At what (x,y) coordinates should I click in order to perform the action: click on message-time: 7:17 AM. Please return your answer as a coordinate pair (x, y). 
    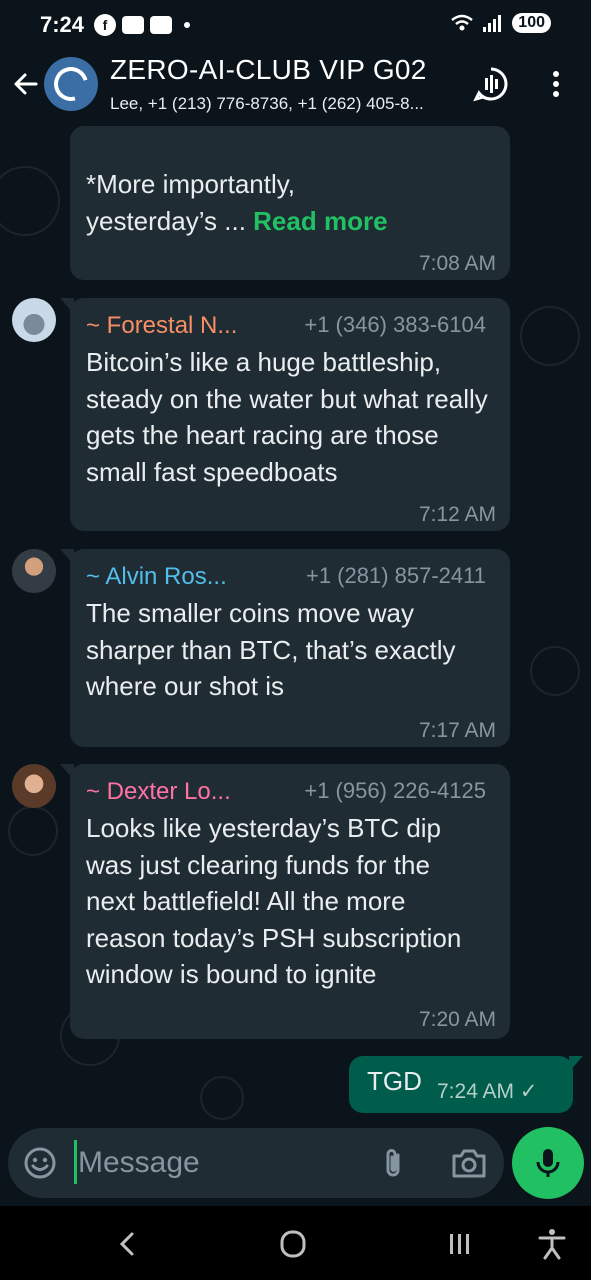
    Looking at the image, I should click on (457, 730).